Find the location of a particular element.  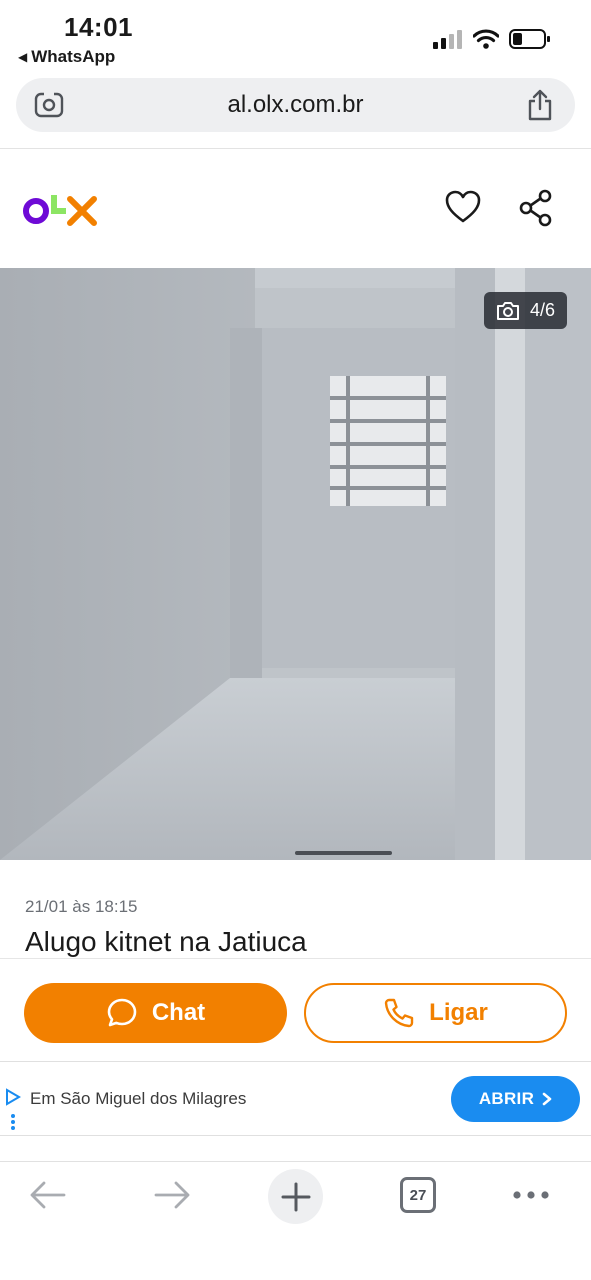

chat-button-label: Chat is located at coordinates (178, 1012).